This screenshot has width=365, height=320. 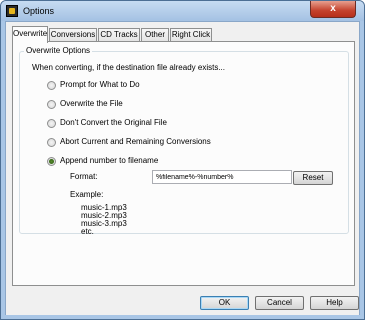 I want to click on app-icon, so click(x=12, y=11).